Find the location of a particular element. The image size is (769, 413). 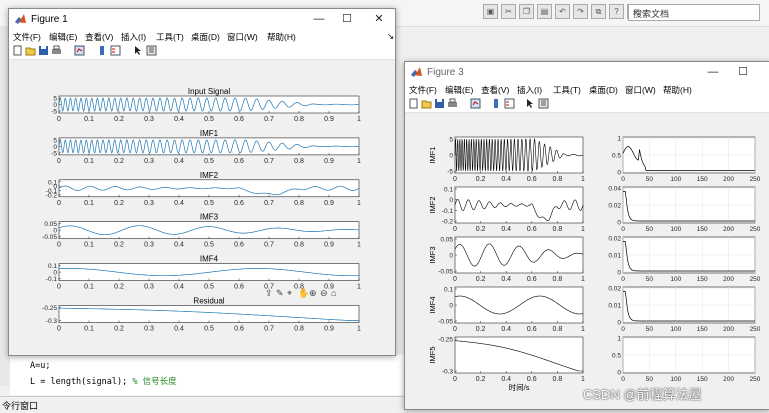

y-tick-label: -0.2 is located at coordinates (52, 195).